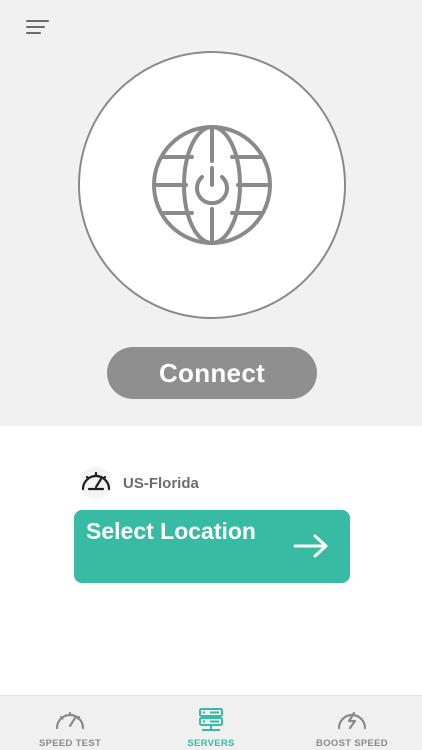 This screenshot has height=750, width=422. I want to click on select-location-button: Select Location, so click(212, 546).